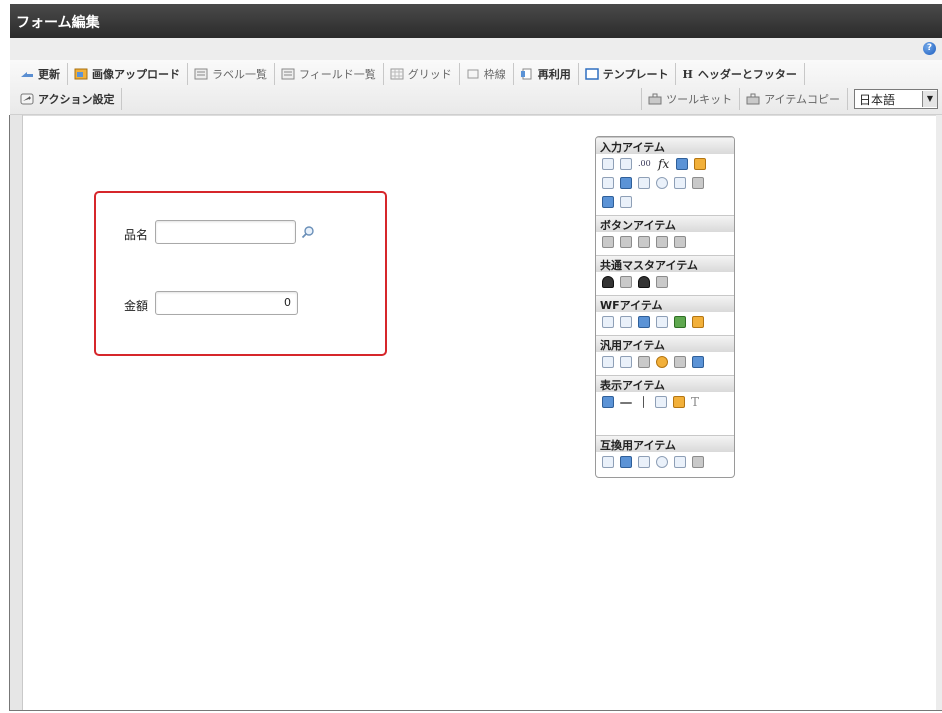 Image resolution: width=942 pixels, height=713 pixels. What do you see at coordinates (698, 362) in the screenshot?
I see `widget-item-icon` at bounding box center [698, 362].